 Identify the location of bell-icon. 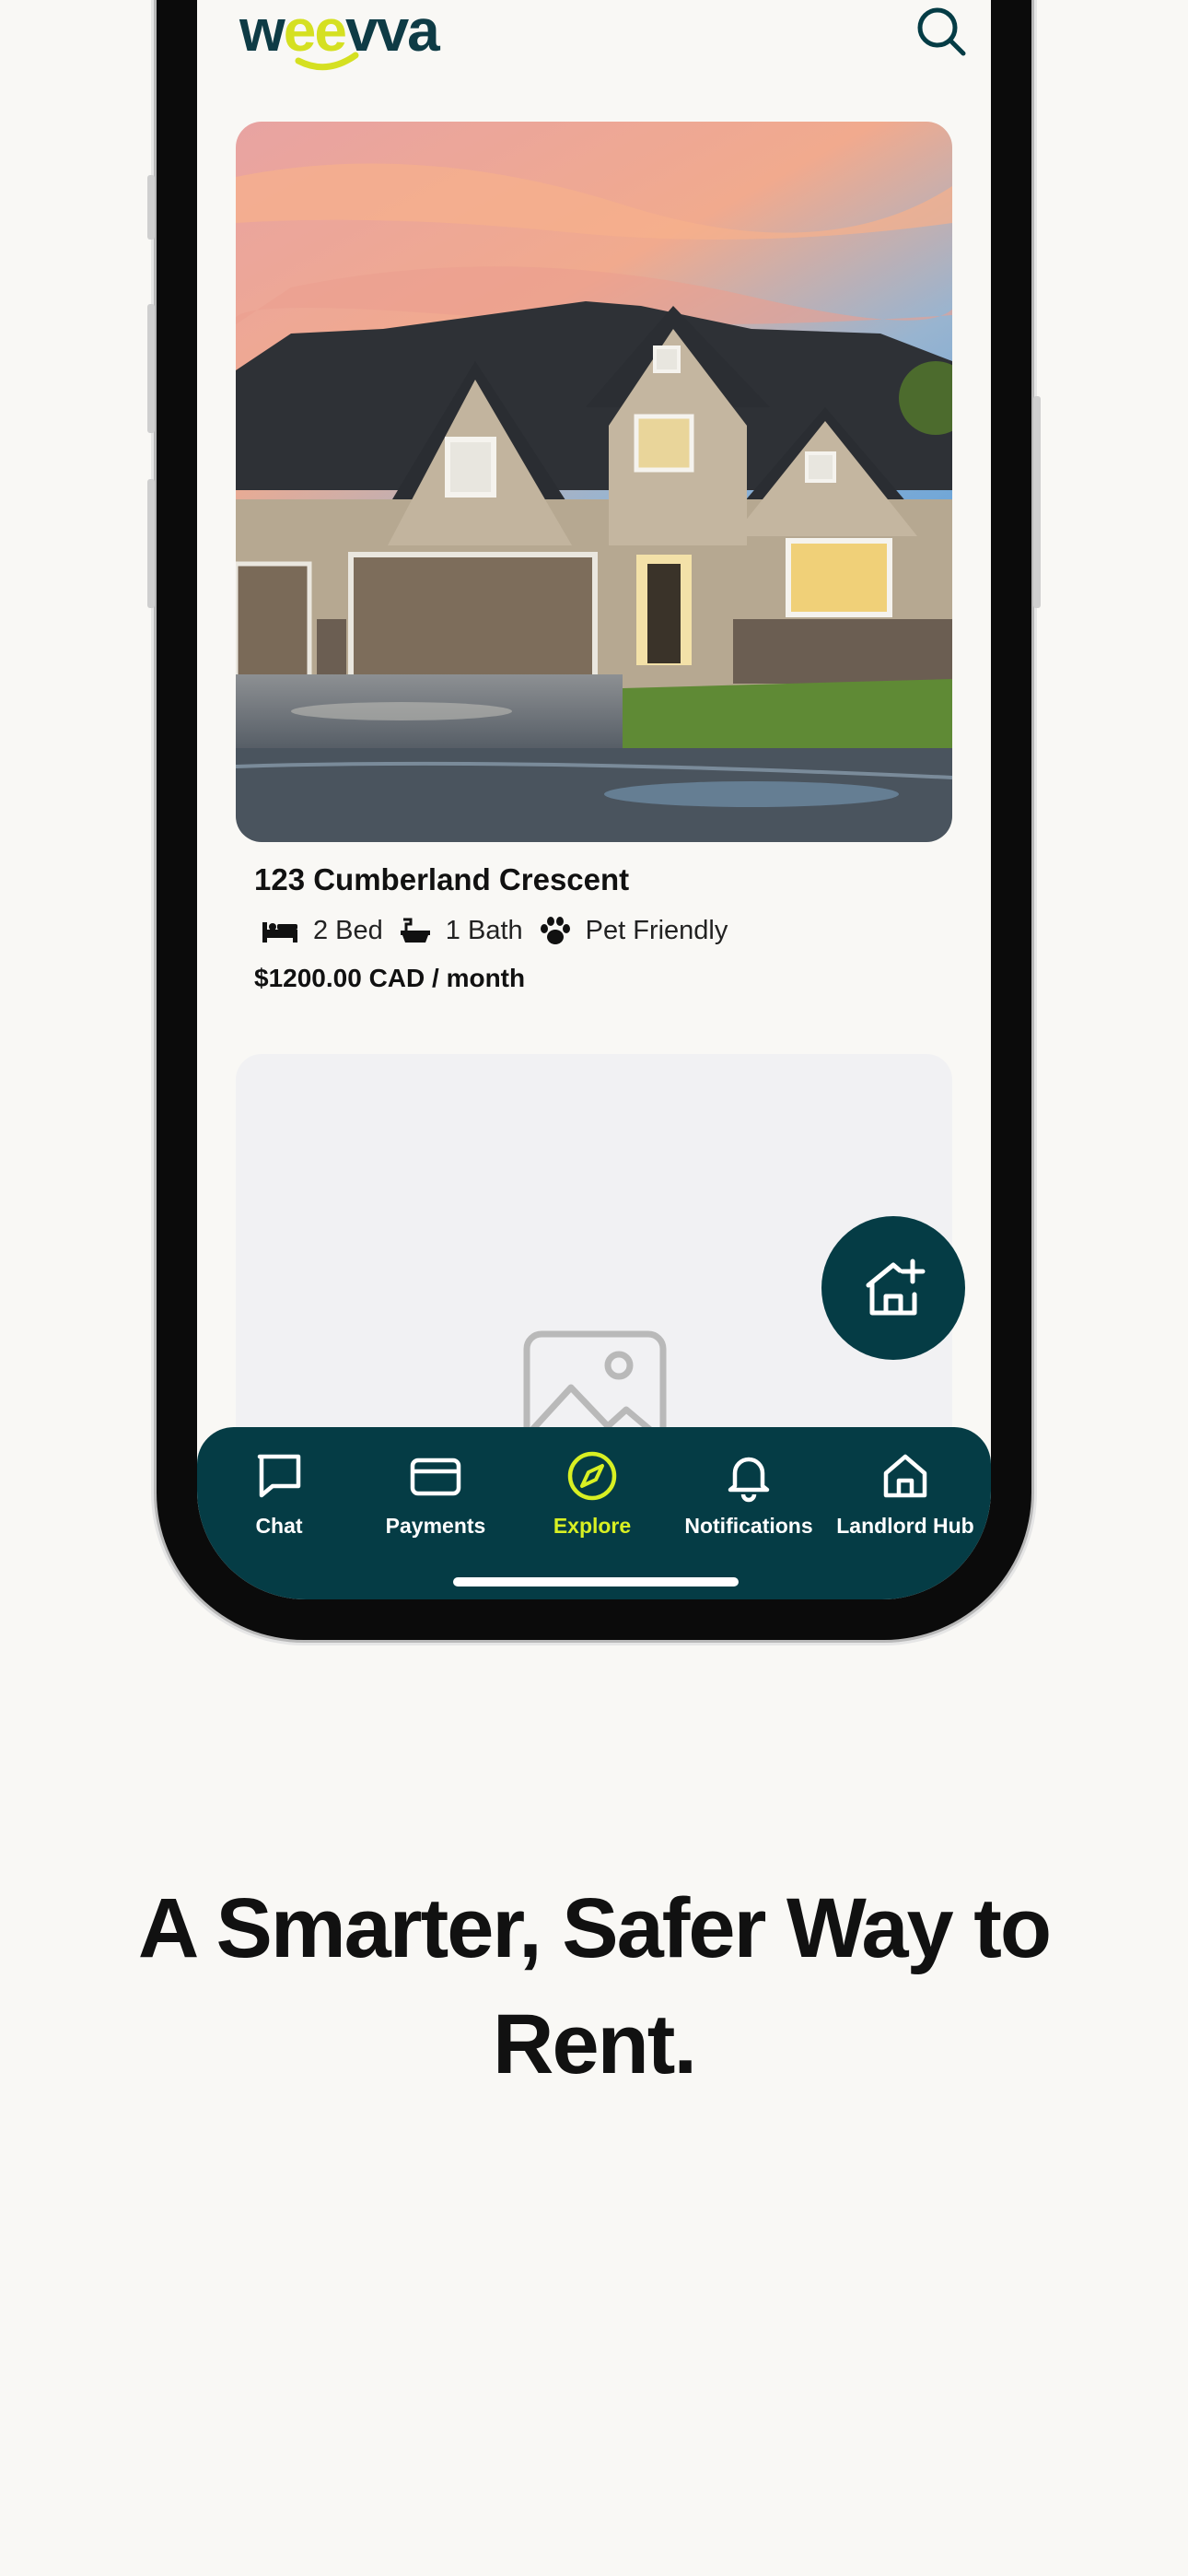
(749, 1480).